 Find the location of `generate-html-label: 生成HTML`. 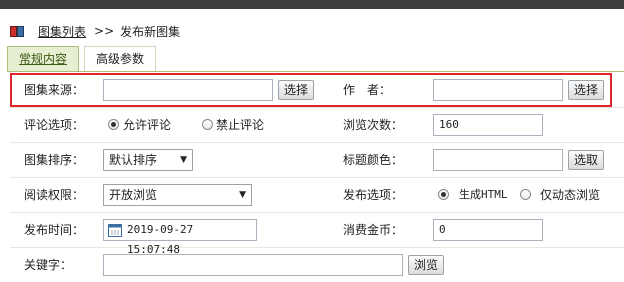

generate-html-label: 生成HTML is located at coordinates (483, 195).